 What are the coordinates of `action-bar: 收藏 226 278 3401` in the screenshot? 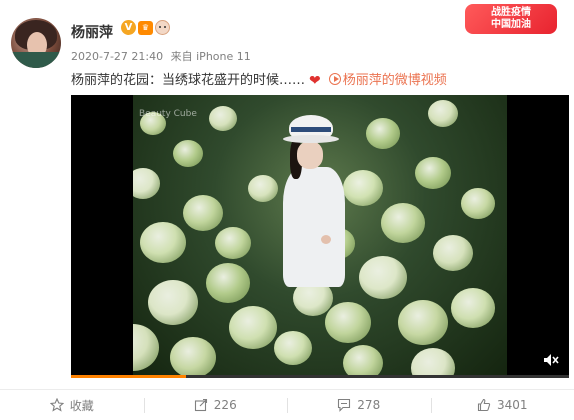 It's located at (287, 404).